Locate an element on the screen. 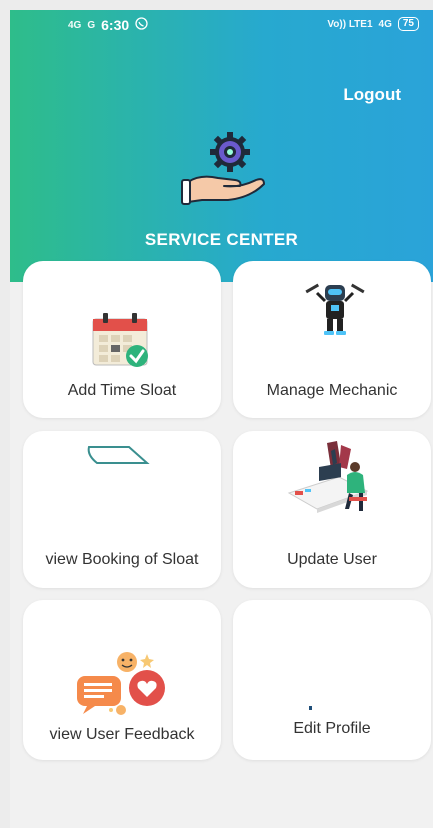 This screenshot has height=828, width=433. battery-level: 75 is located at coordinates (408, 24).